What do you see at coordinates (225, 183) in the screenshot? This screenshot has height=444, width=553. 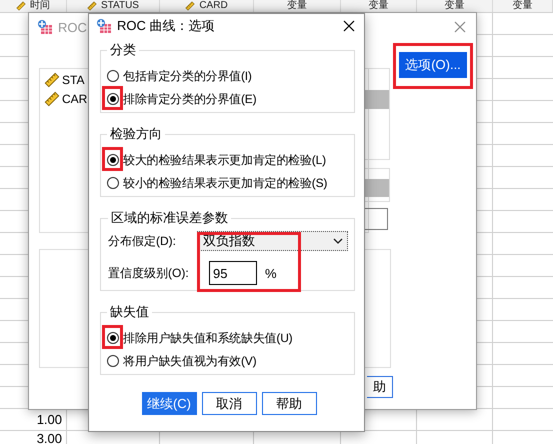 I see `radio-label: 较小的检验结果表示更加肯定的检验(S)` at bounding box center [225, 183].